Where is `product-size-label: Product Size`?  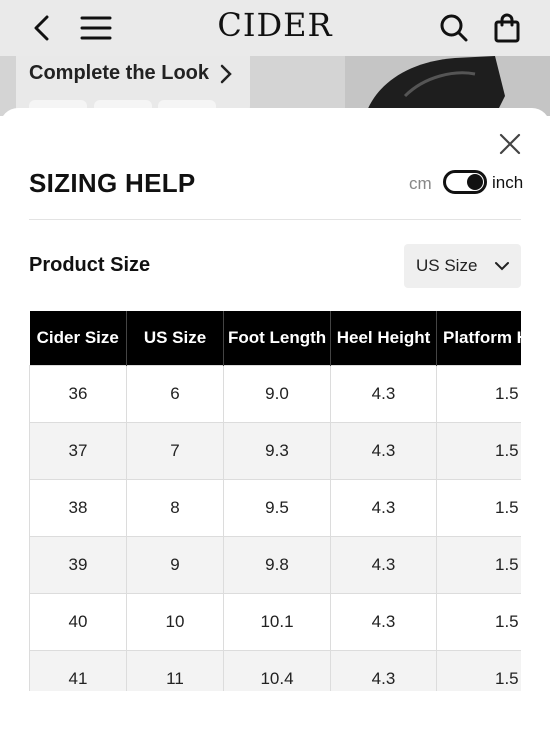
product-size-label: Product Size is located at coordinates (90, 265).